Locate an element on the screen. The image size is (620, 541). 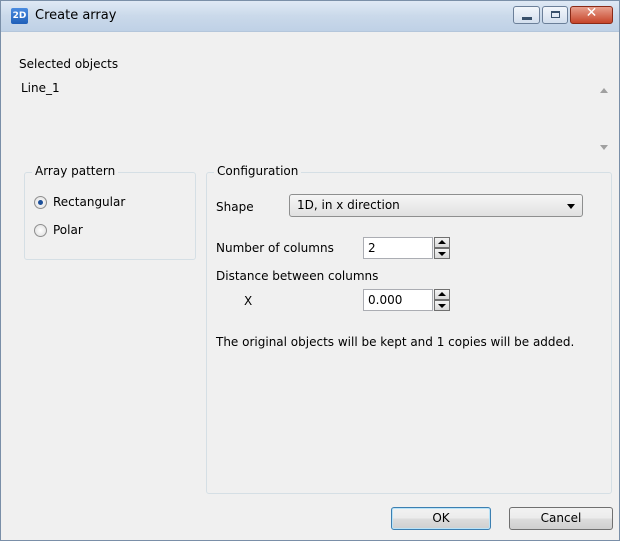
rectangular-label: Rectangular is located at coordinates (89, 202).